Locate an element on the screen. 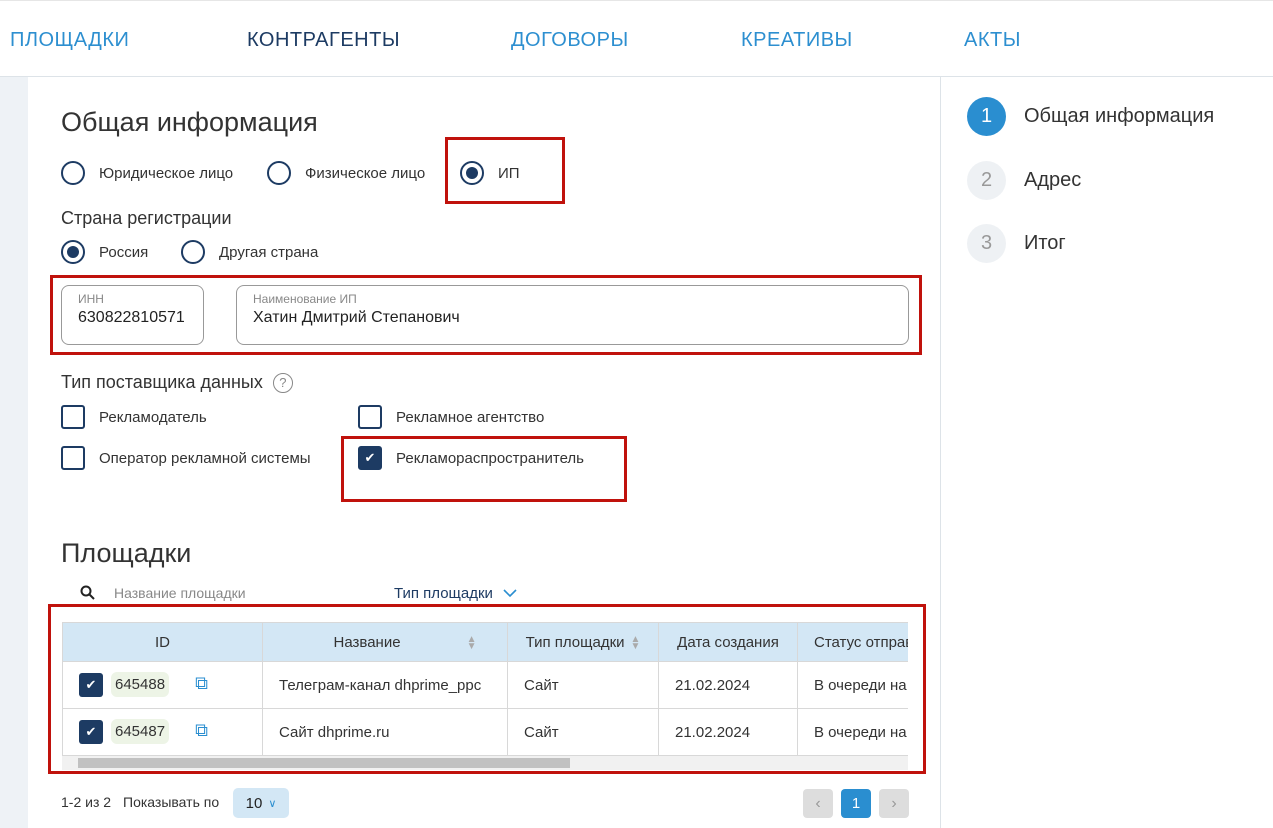 The image size is (1273, 828). prev-page-button: ‹ is located at coordinates (818, 803).